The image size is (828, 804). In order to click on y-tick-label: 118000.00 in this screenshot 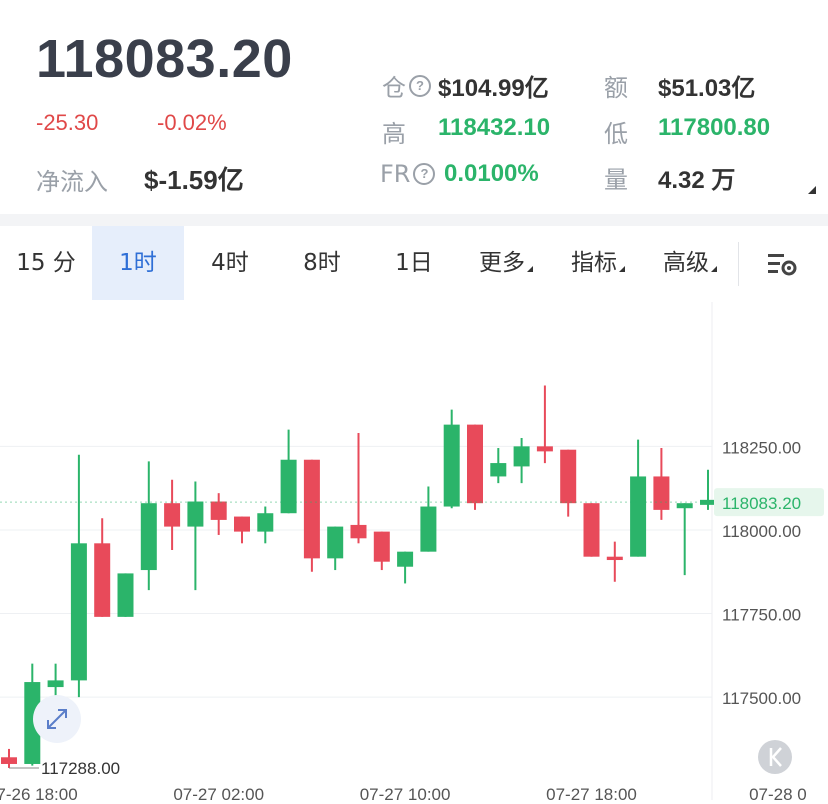, I will do `click(761, 531)`.